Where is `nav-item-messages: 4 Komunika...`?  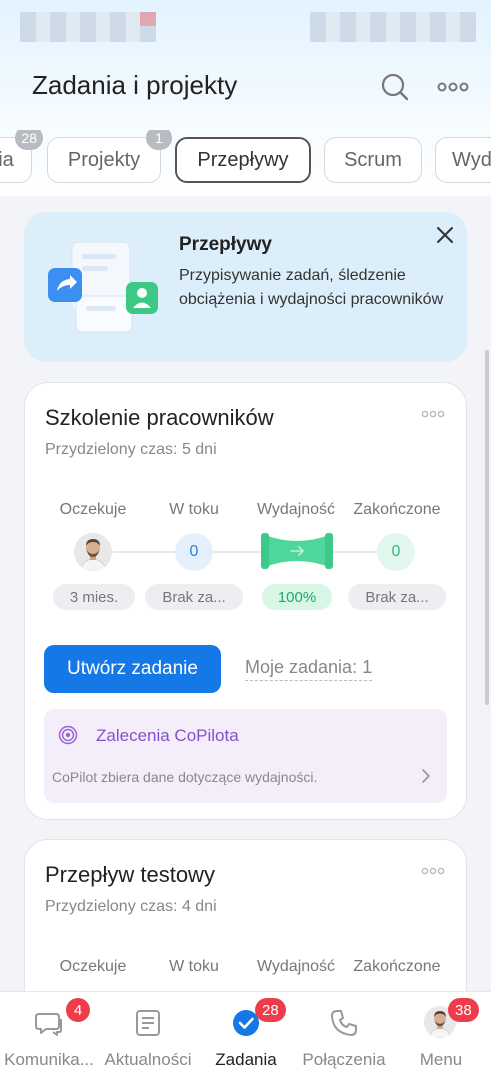
nav-item-messages: 4 Komunika... is located at coordinates (49, 1036).